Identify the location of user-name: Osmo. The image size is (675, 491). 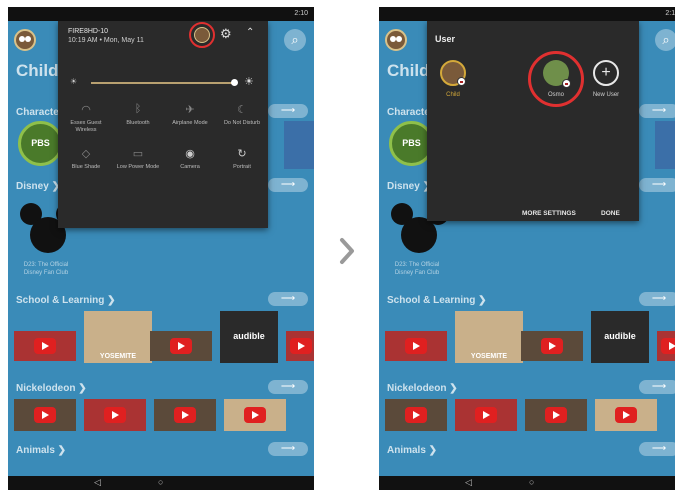
(555, 95).